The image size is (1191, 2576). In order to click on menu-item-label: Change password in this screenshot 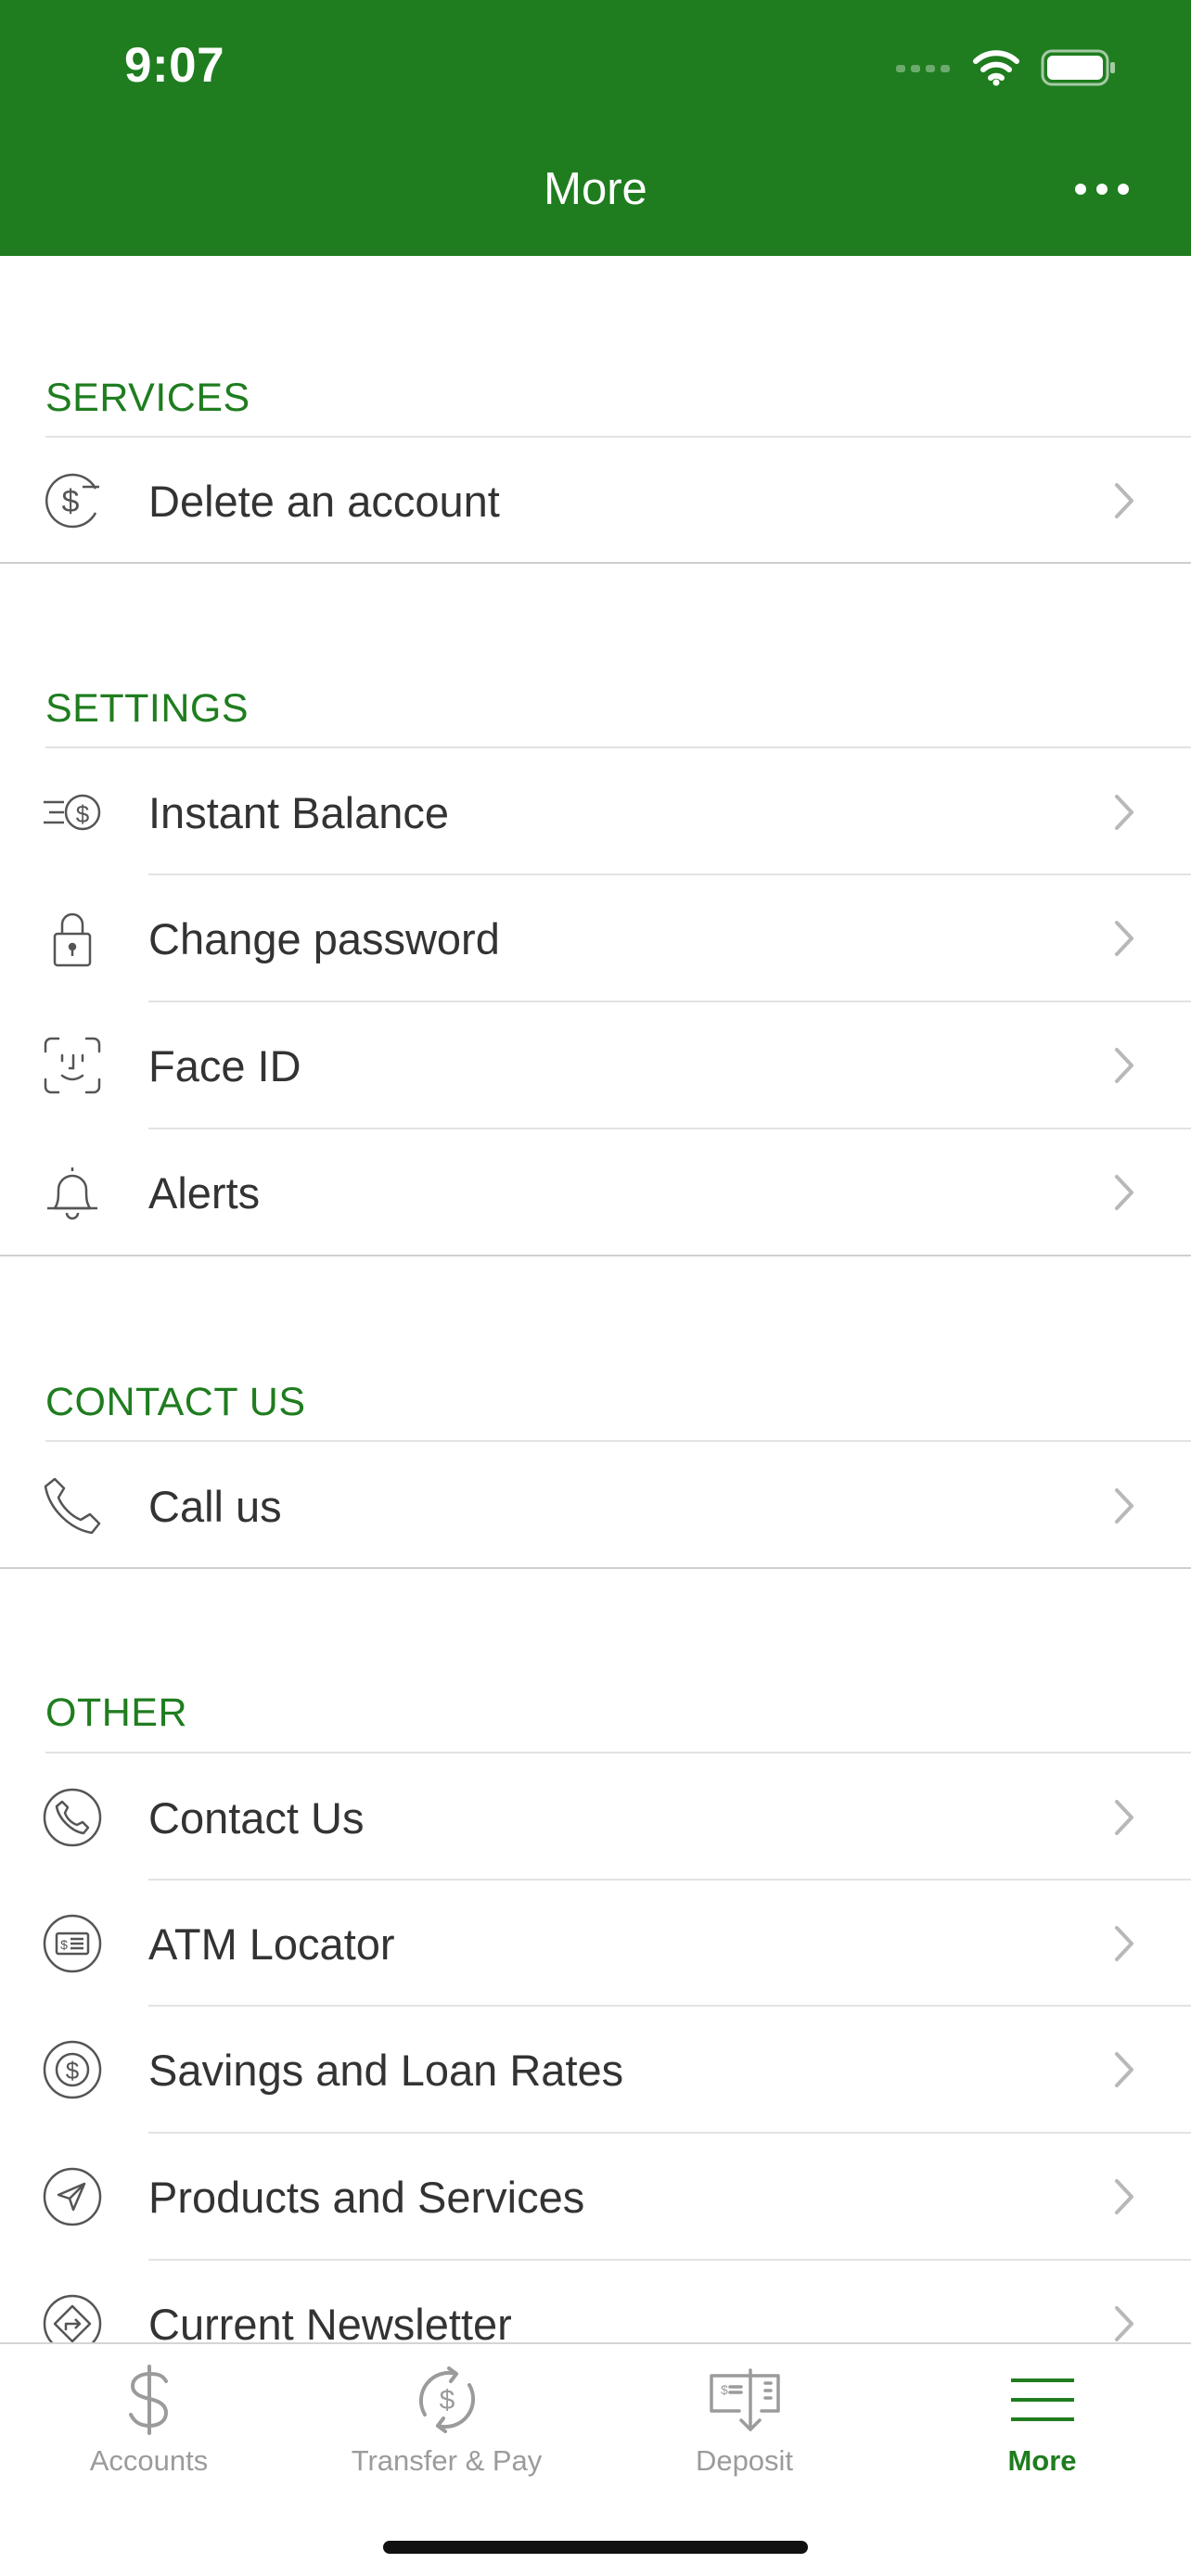, I will do `click(324, 938)`.